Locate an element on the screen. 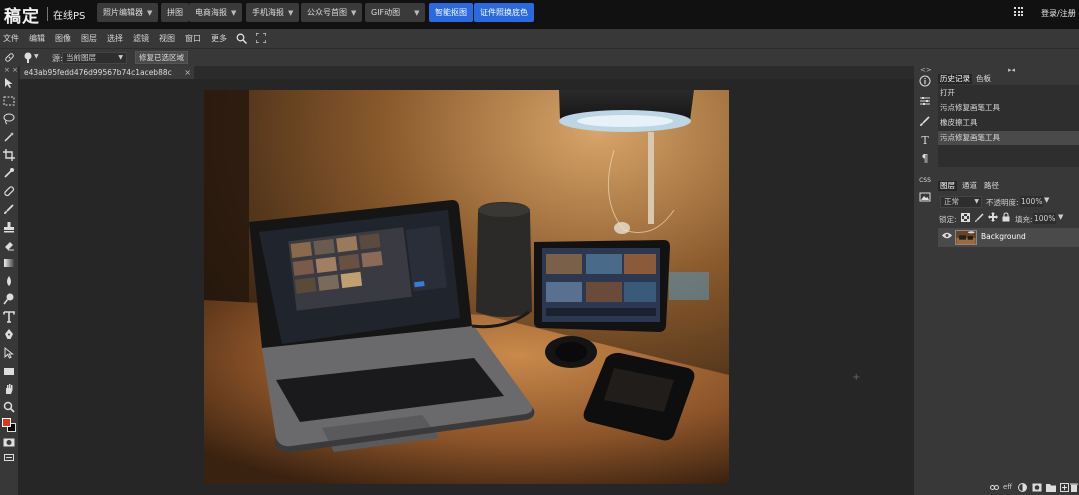  healing-brush-icon is located at coordinates (9, 57).